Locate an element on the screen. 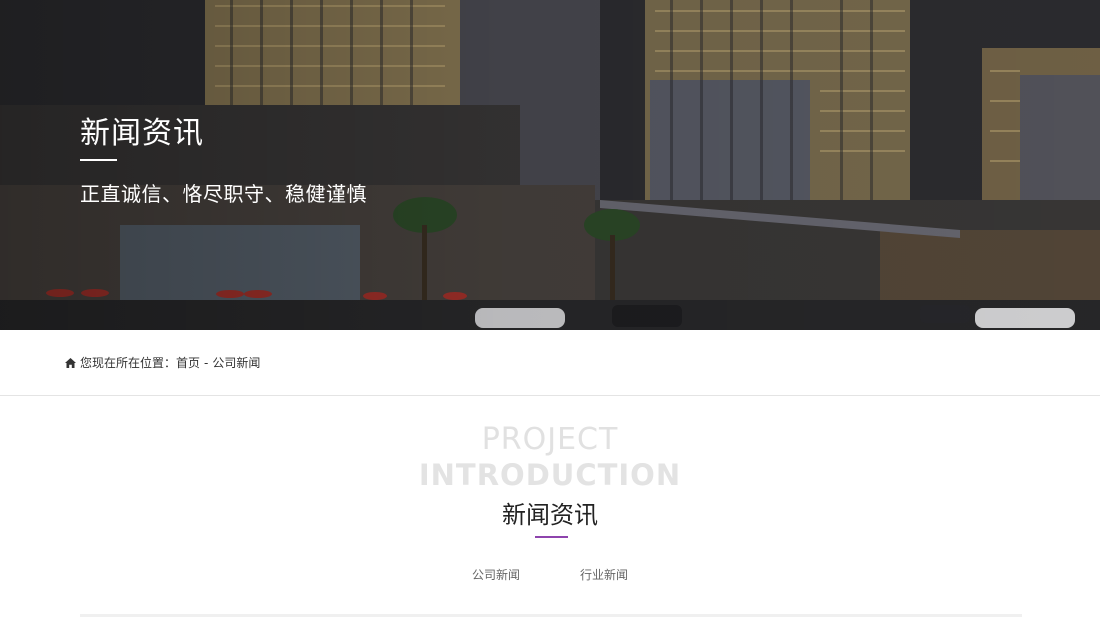 Image resolution: width=1100 pixels, height=618 pixels. section-title-en-line2: INTRODUCTION is located at coordinates (550, 475).